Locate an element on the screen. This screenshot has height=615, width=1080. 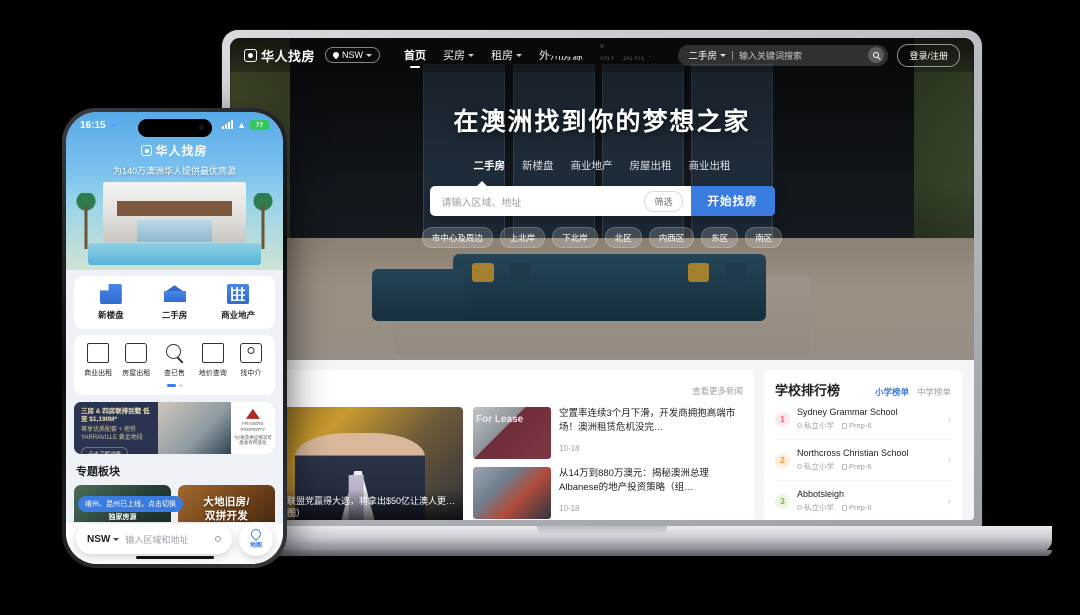
ad-brand-block: FRASERS PROPERTY *价格及供应情况可能会有所变动 is located at coordinates (252, 427).